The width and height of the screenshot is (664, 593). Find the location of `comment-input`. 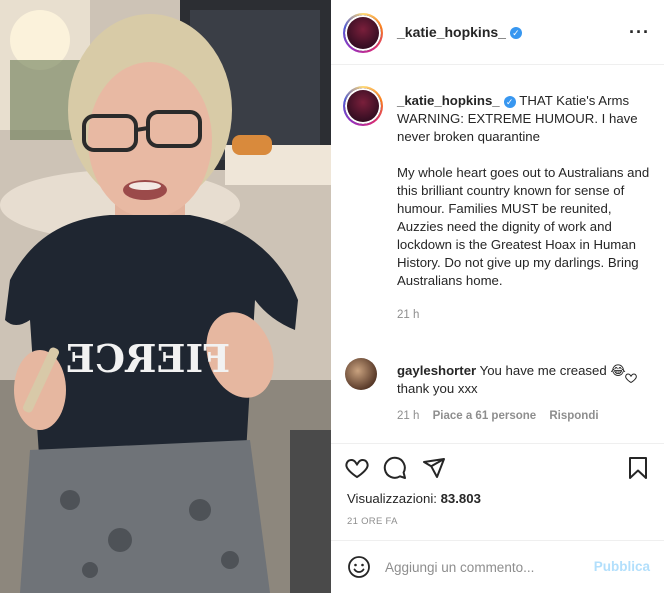

comment-input is located at coordinates (485, 567).